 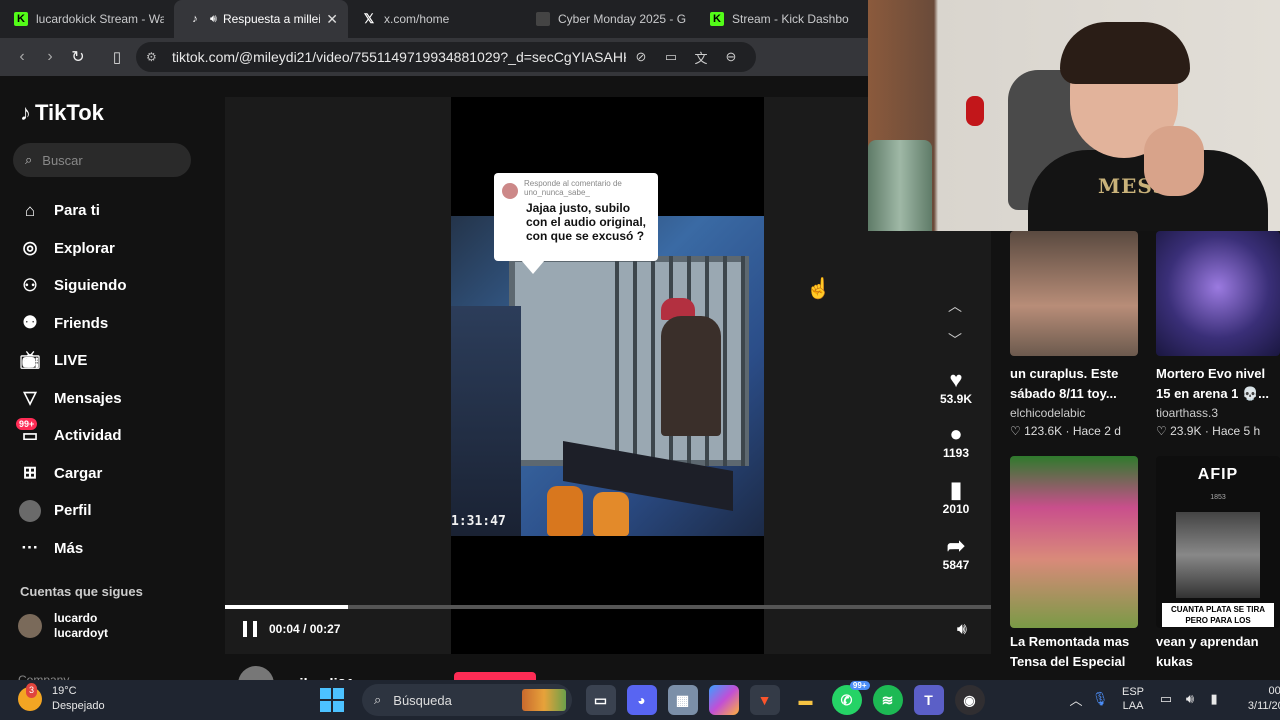 What do you see at coordinates (622, 19) in the screenshot?
I see `tab-title: Cyber Monday 2025 - Grid` at bounding box center [622, 19].